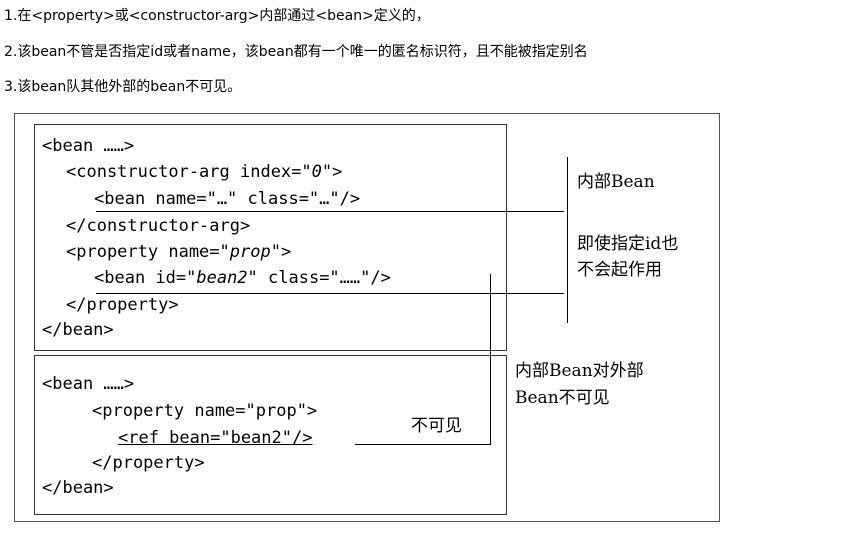  What do you see at coordinates (436, 426) in the screenshot?
I see `label-invisible: 不可见` at bounding box center [436, 426].